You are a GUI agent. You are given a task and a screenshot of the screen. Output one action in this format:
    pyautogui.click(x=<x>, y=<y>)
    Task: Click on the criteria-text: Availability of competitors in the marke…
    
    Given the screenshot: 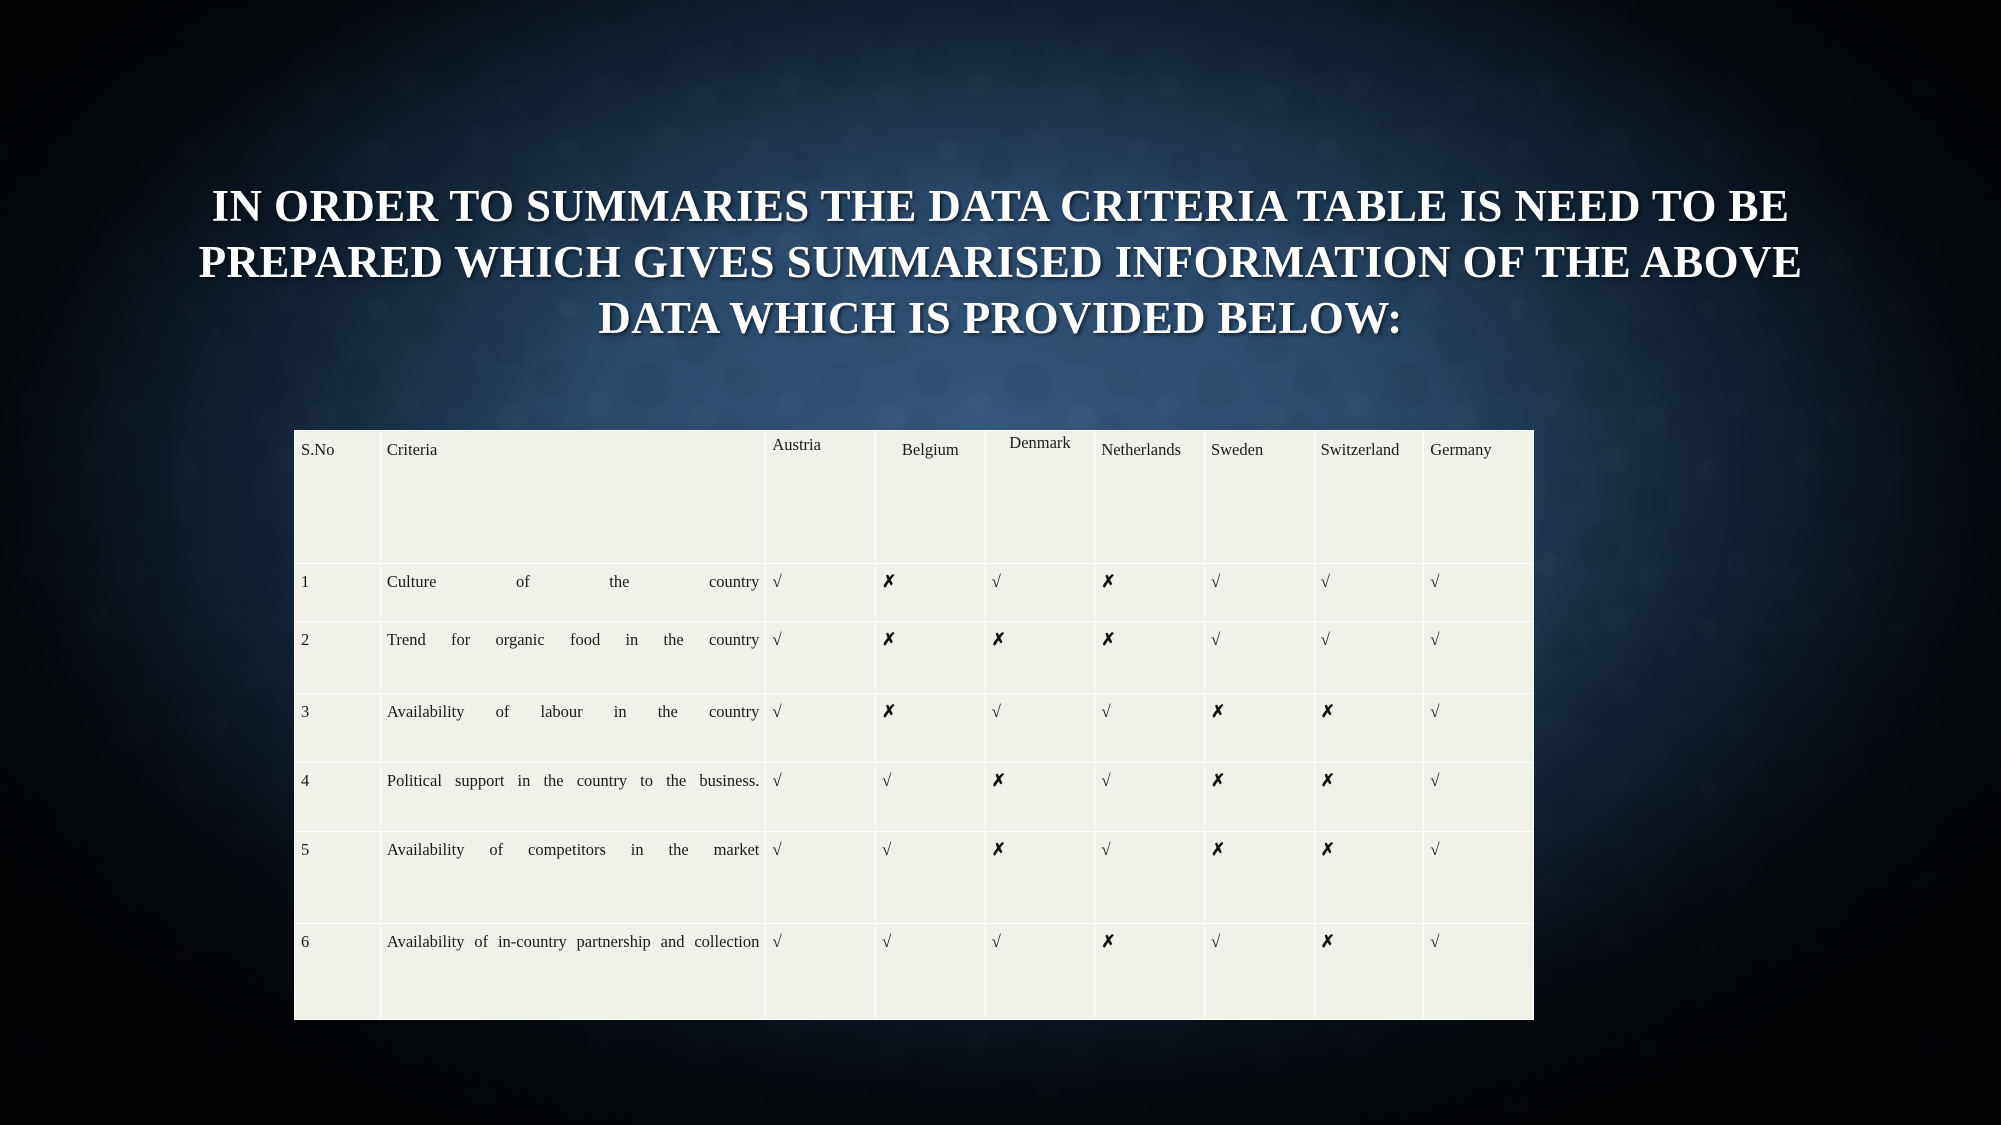 What is the action you would take?
    pyautogui.click(x=573, y=849)
    